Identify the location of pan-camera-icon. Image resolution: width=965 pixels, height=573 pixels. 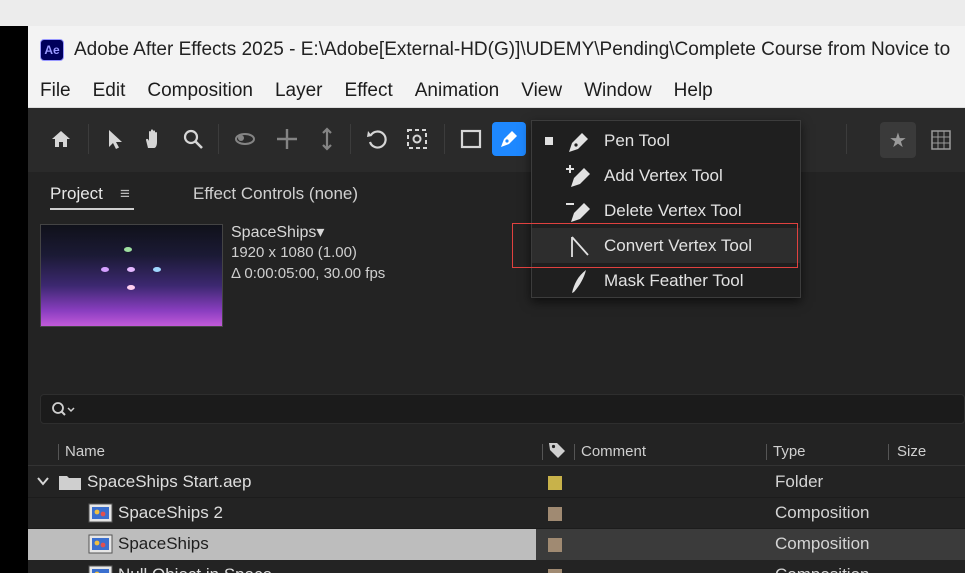
(287, 139).